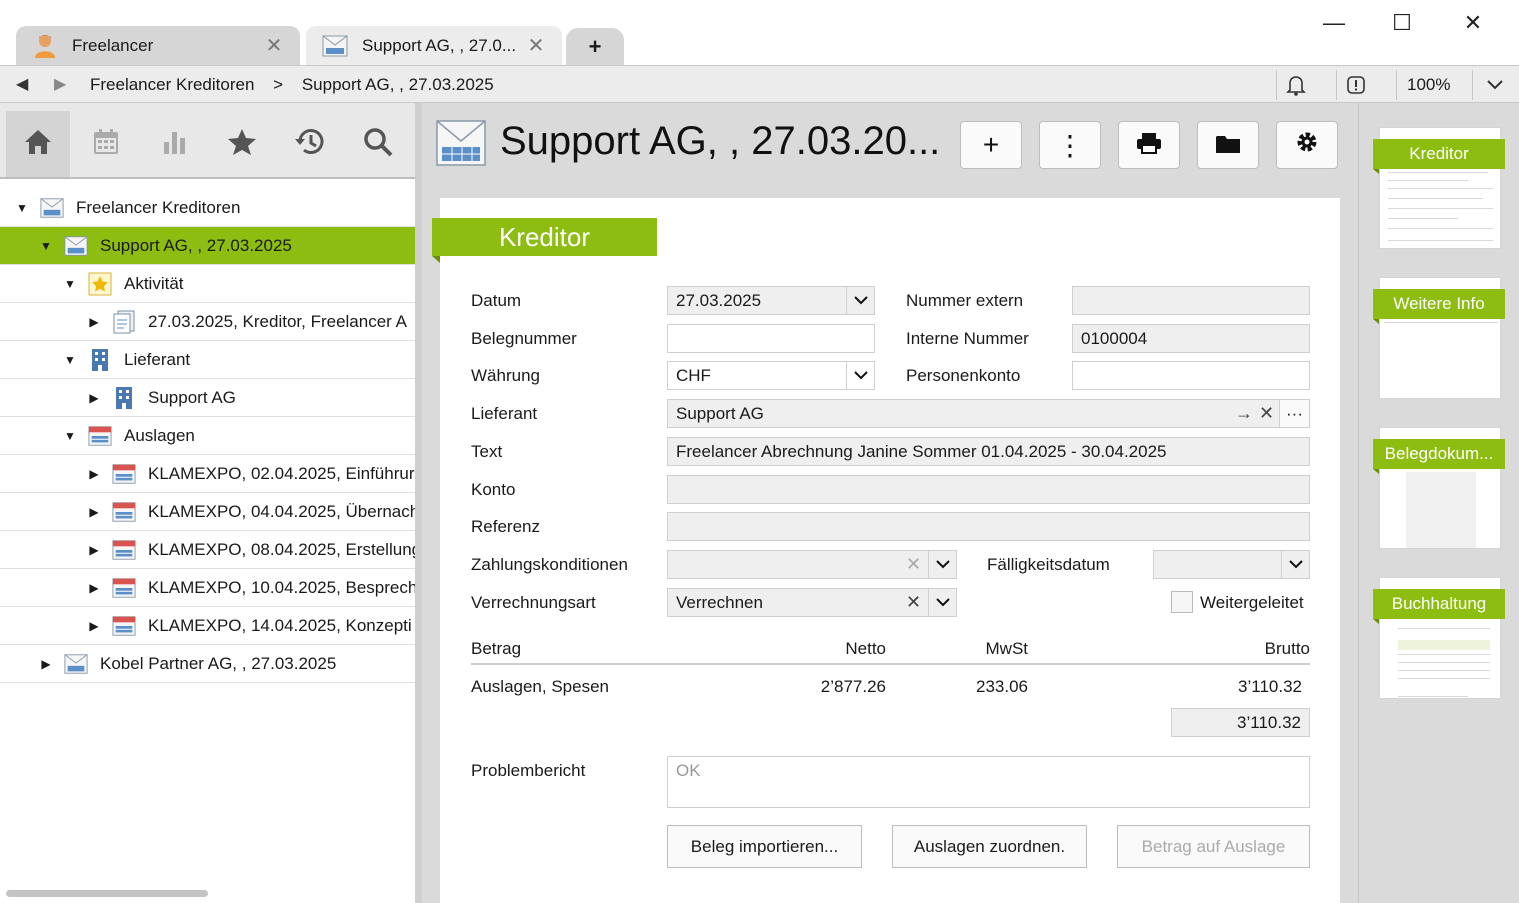 The height and width of the screenshot is (903, 1519). I want to click on zahlungskonditionen-select: ✕, so click(812, 564).